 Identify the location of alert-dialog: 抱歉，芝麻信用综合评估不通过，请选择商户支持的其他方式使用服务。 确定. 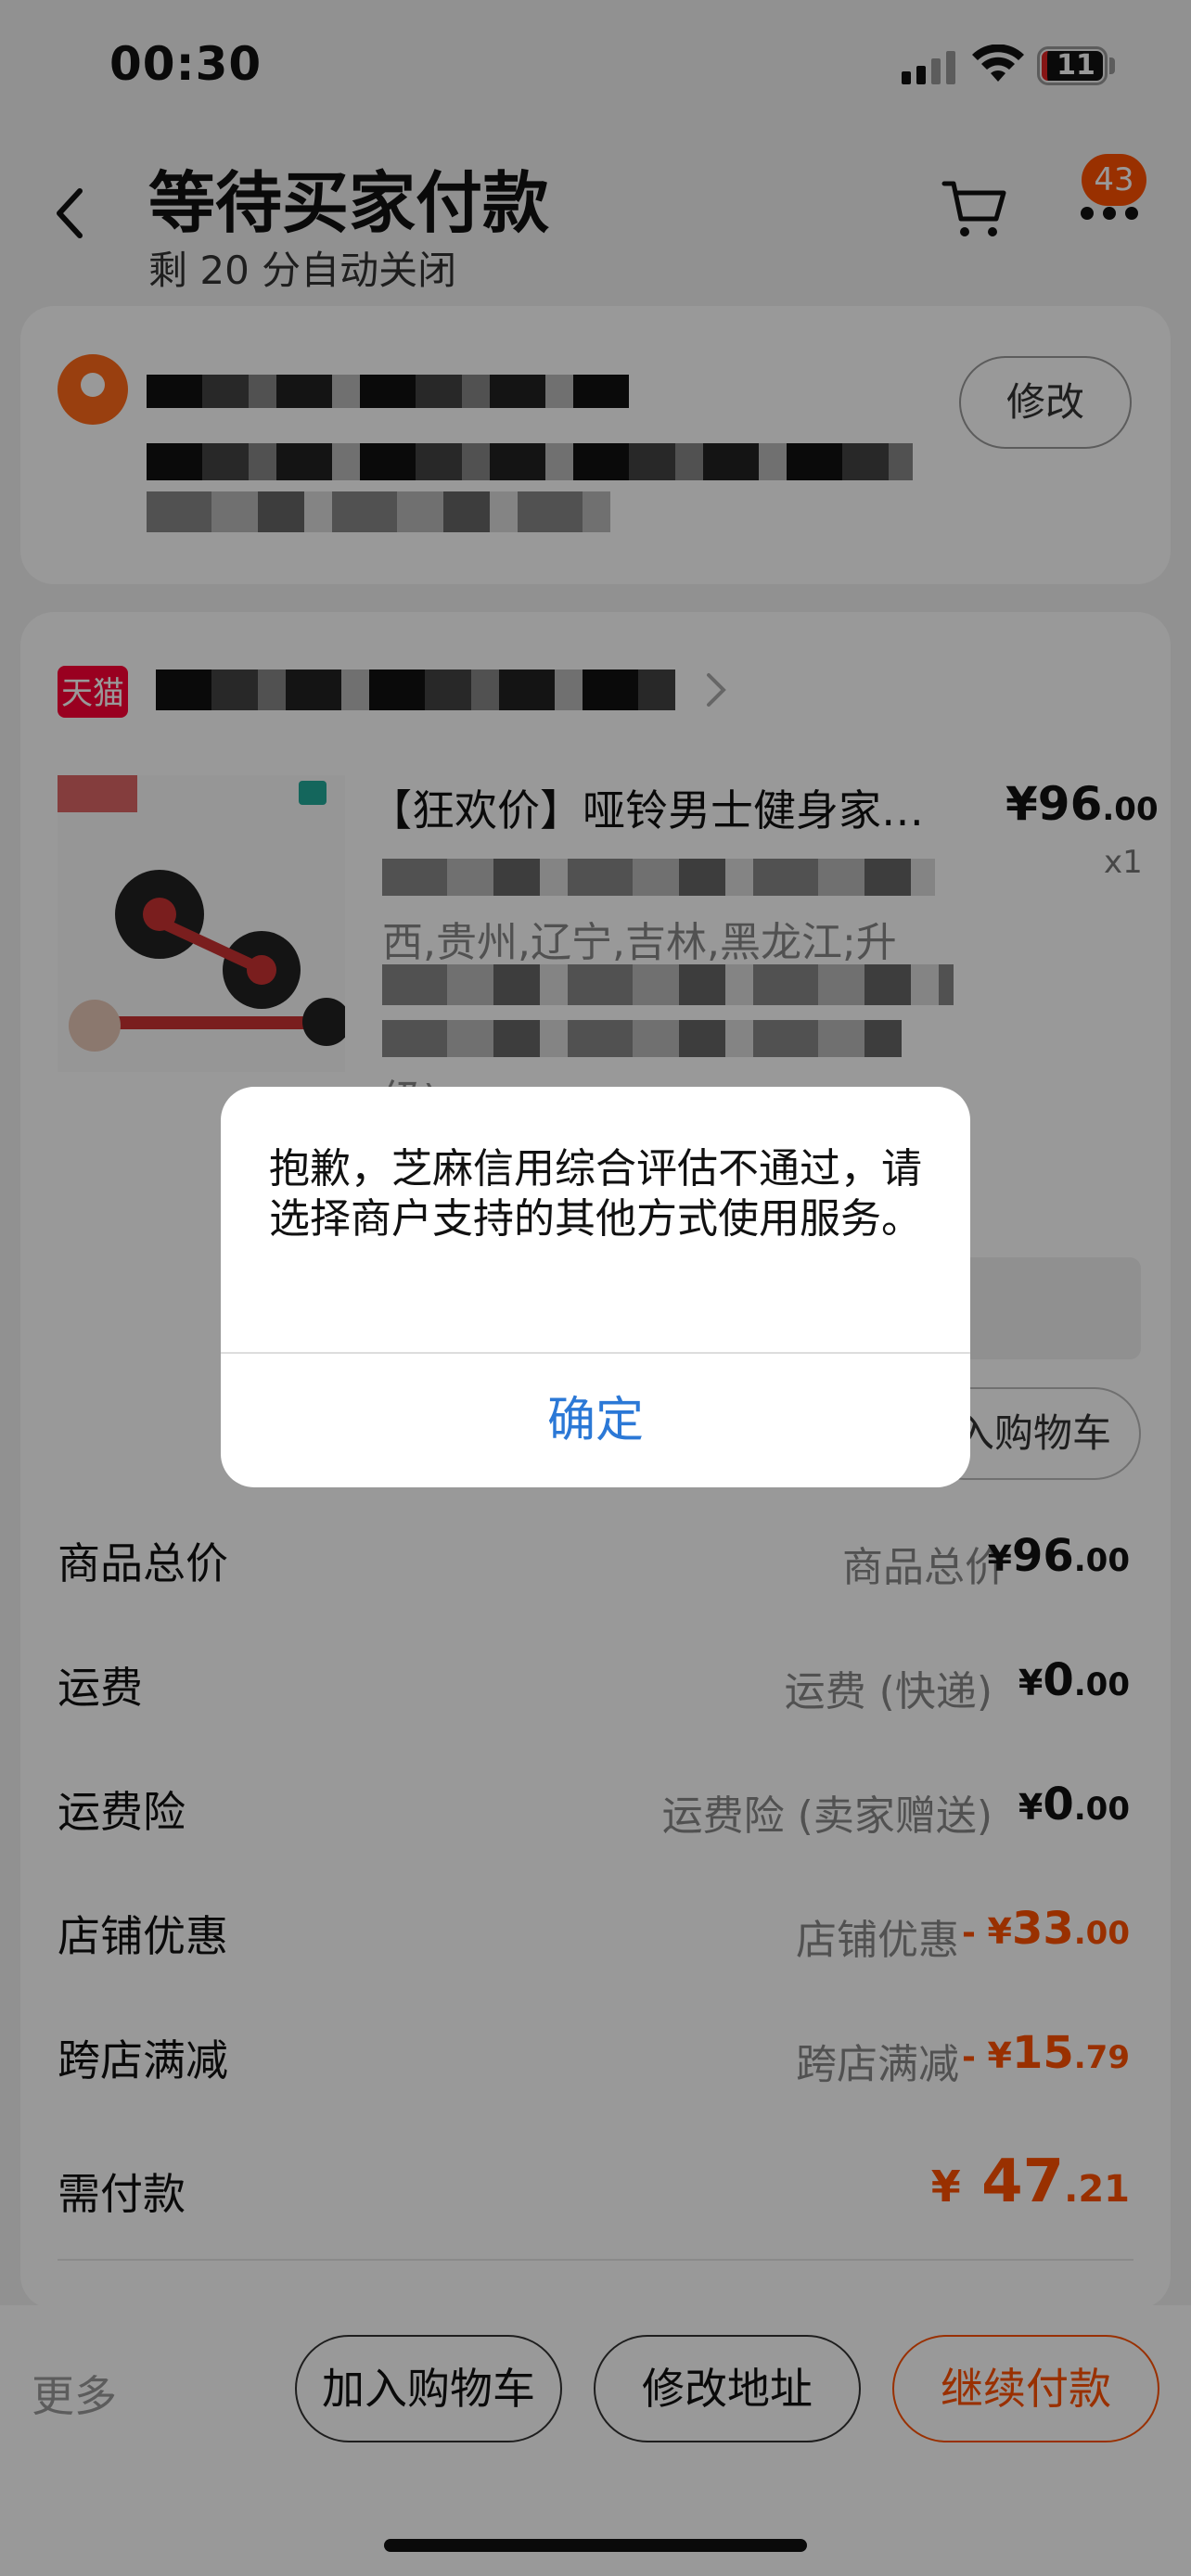
(595, 1287).